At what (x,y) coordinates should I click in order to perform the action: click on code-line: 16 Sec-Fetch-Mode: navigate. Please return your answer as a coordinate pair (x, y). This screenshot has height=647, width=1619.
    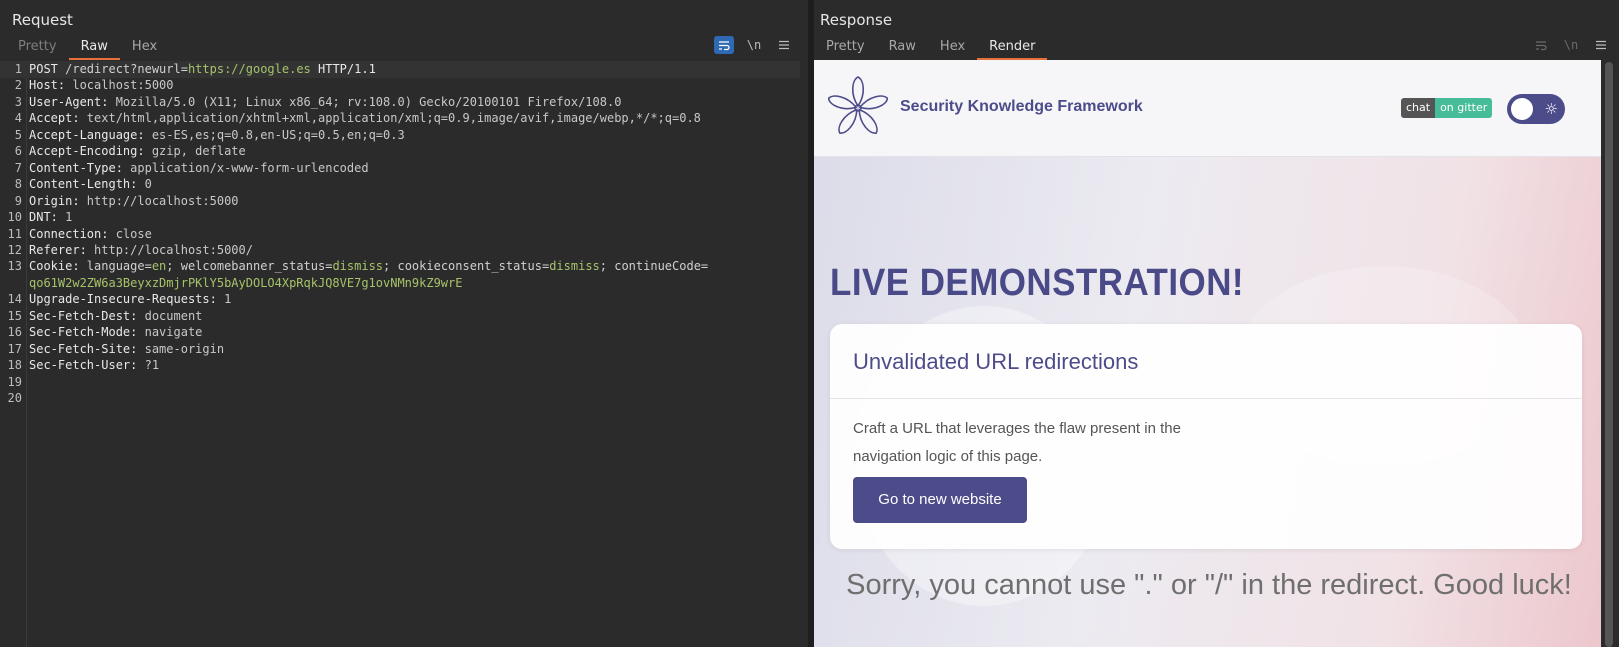
    Looking at the image, I should click on (400, 332).